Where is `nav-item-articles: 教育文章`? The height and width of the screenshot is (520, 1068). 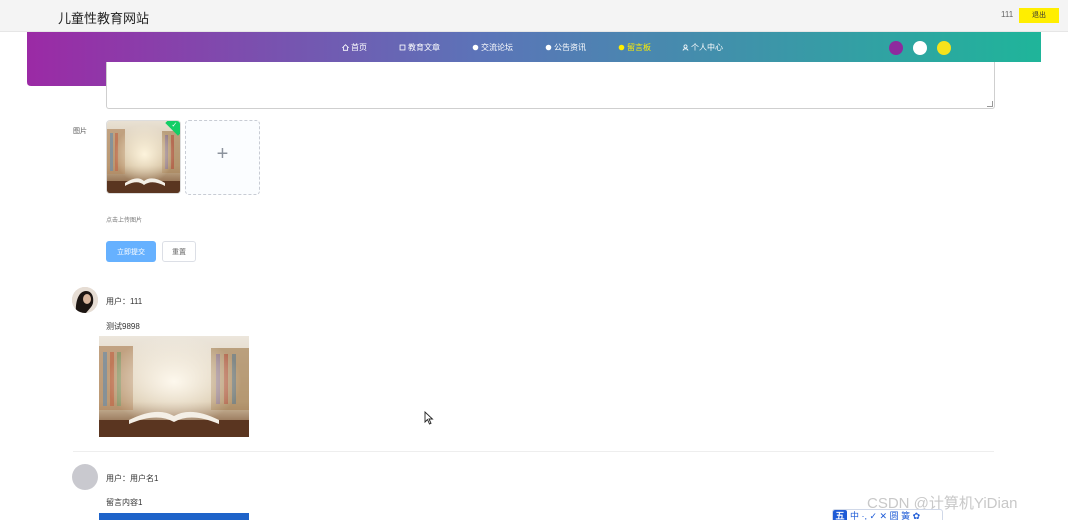
nav-item-articles: 教育文章 is located at coordinates (419, 47).